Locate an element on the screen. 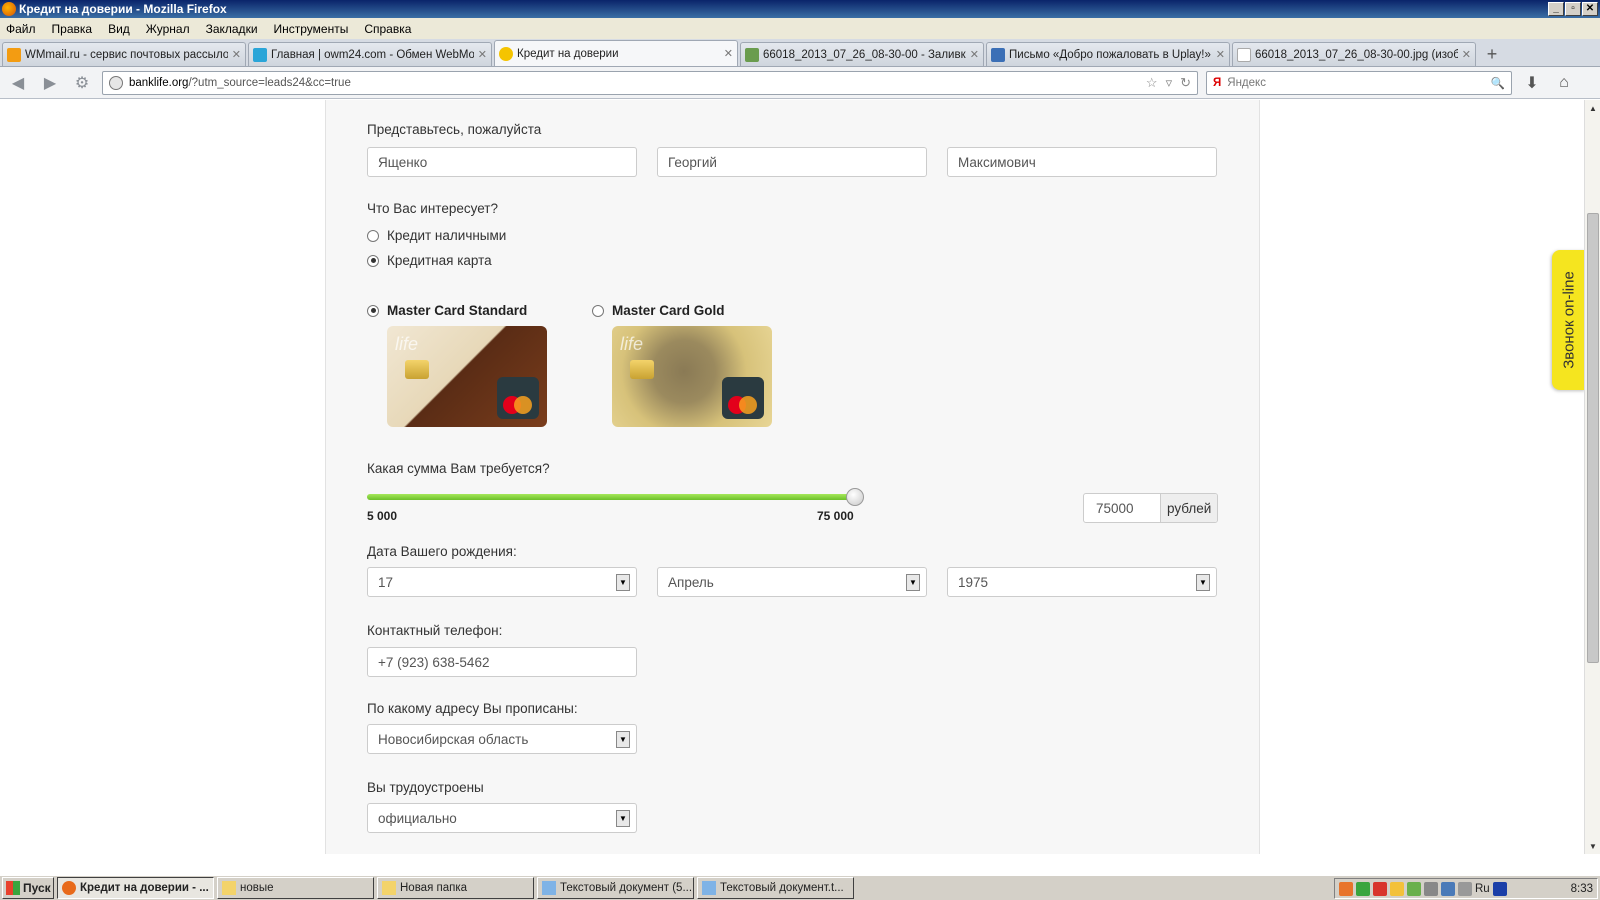 This screenshot has height=900, width=1600. tray-shield-icon is located at coordinates (1363, 888).